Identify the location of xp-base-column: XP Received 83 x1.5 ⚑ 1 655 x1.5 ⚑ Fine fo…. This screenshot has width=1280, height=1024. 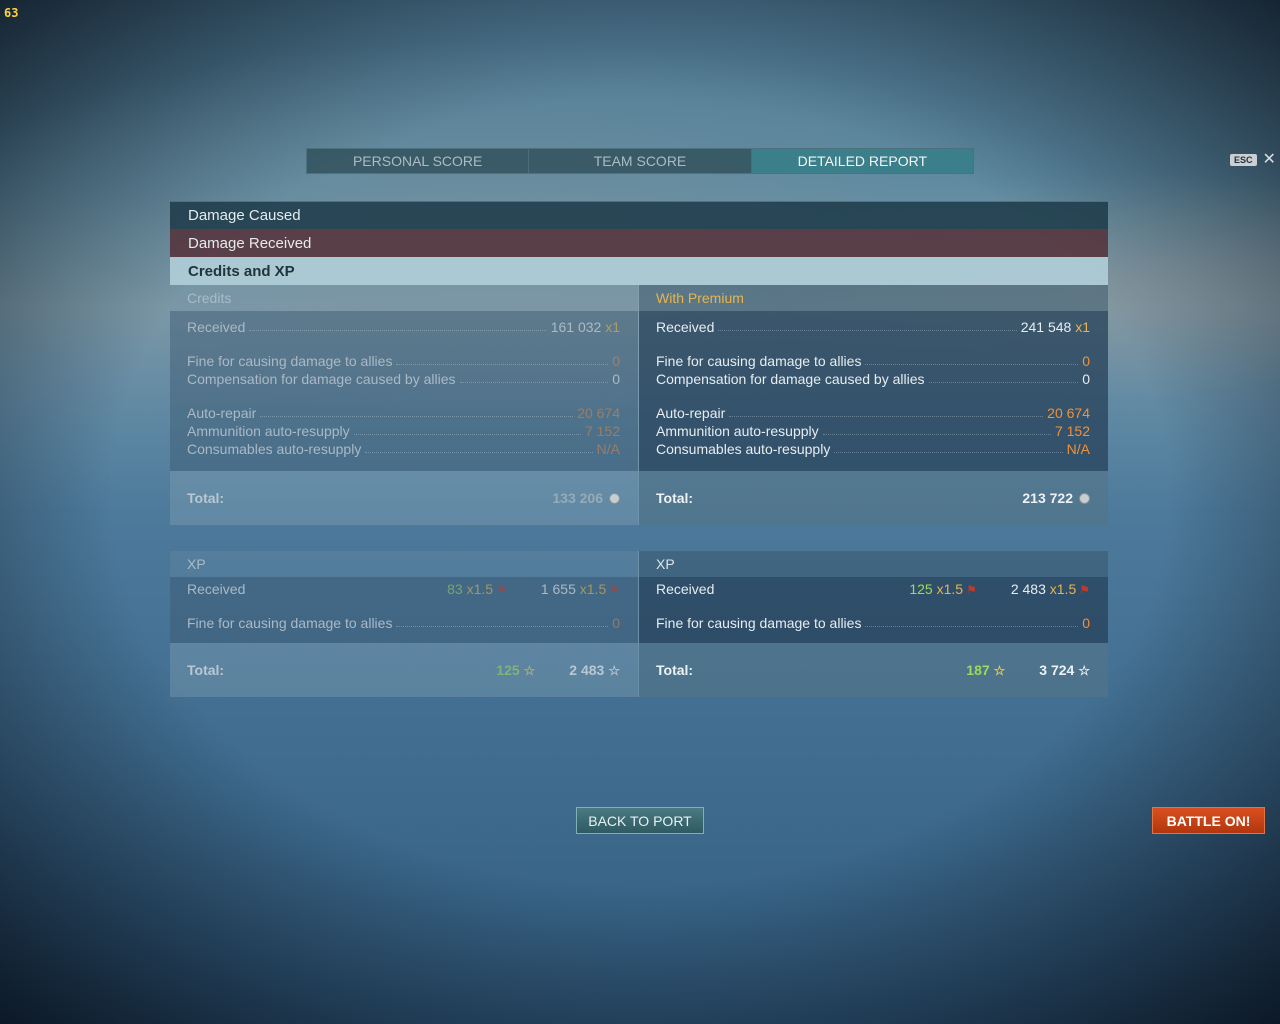
(404, 624).